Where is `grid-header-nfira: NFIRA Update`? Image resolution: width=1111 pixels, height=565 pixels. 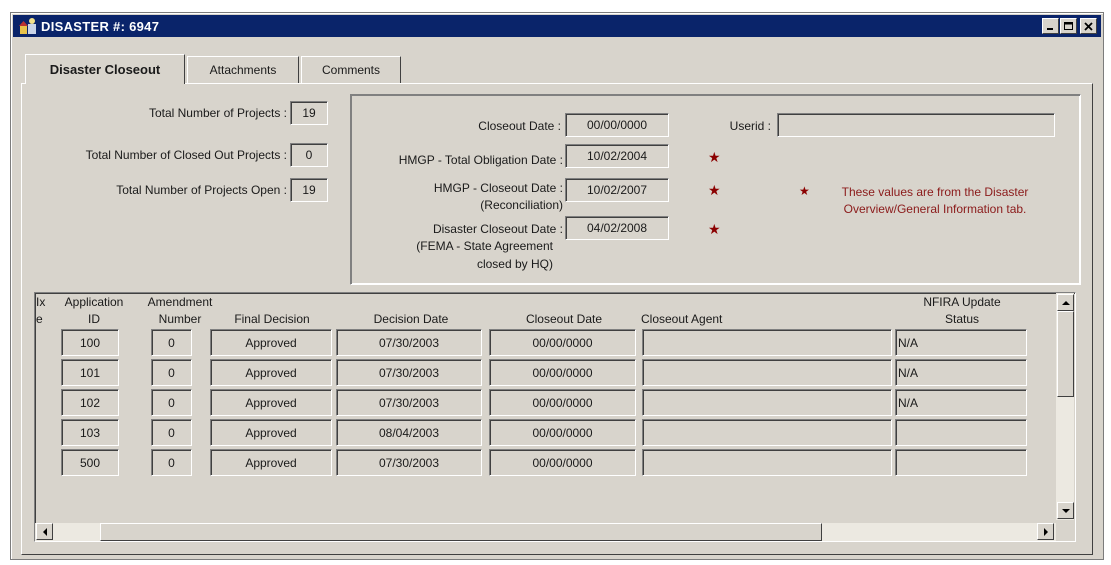
grid-header-nfira: NFIRA Update is located at coordinates (962, 302).